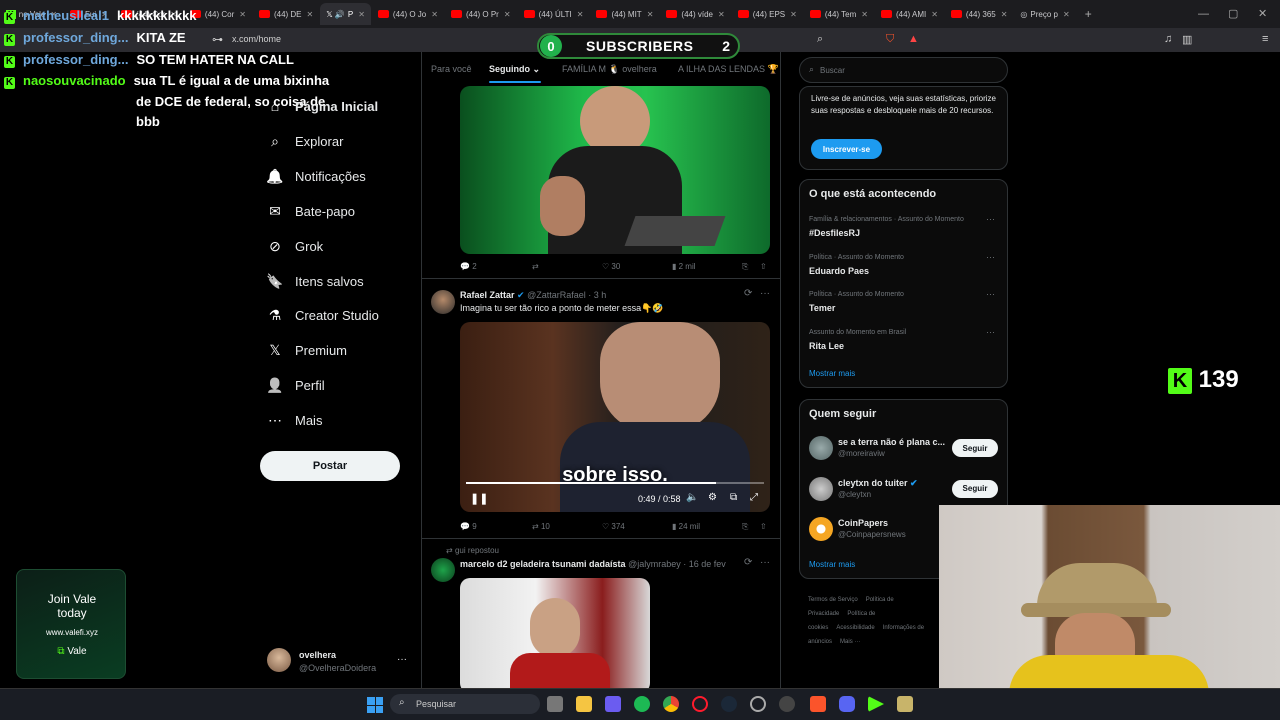 This screenshot has width=1280, height=720. Describe the element at coordinates (408, 14) in the screenshot. I see `browser-tab: (44) O Jo ✕` at that location.